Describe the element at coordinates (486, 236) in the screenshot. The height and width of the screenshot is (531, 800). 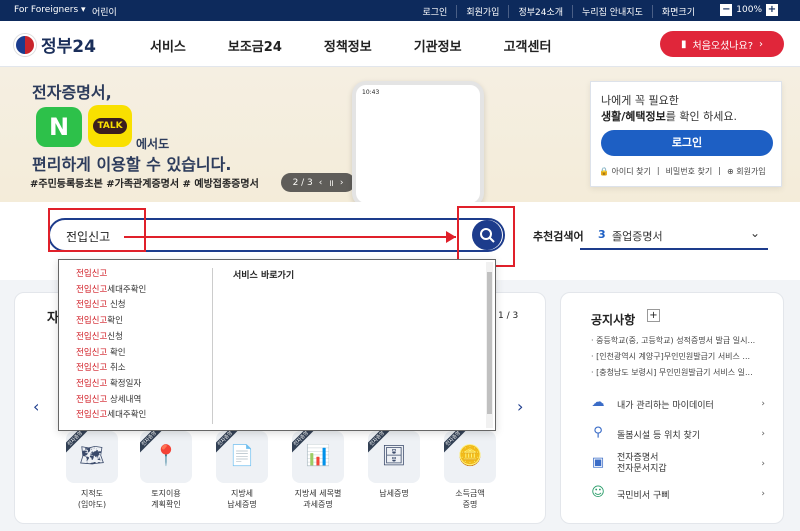
I see `highlight-box-search-button` at that location.